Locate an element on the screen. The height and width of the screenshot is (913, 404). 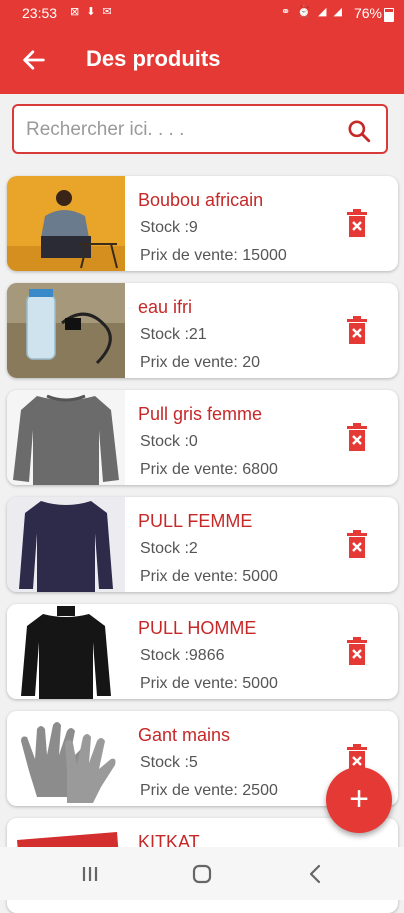
product-stock: Stock :2 is located at coordinates (169, 548).